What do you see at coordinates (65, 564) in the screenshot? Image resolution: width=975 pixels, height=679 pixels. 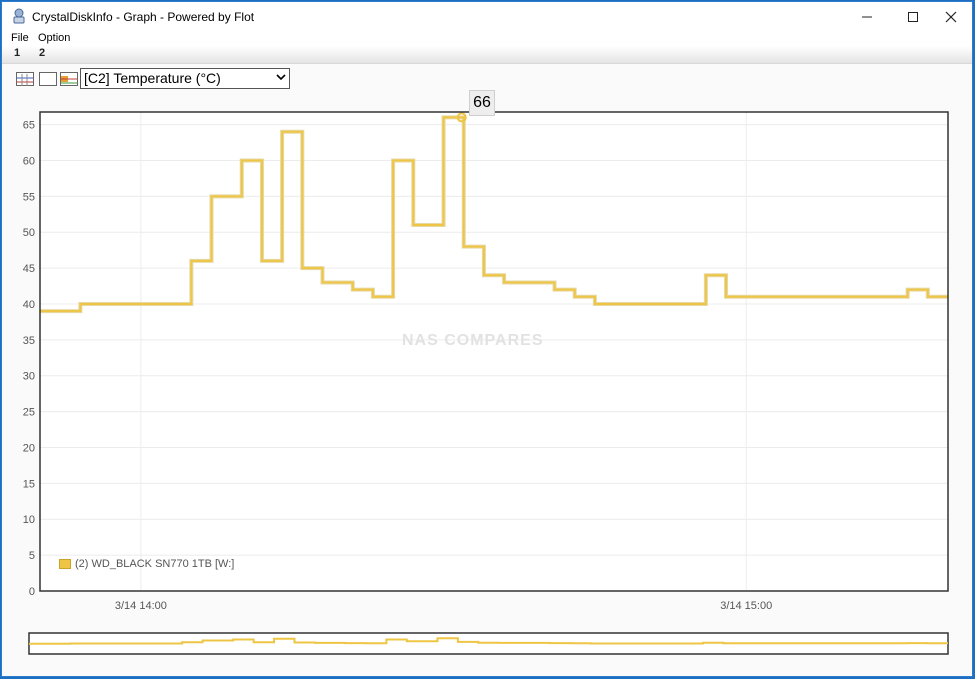 I see `legend-swatch` at bounding box center [65, 564].